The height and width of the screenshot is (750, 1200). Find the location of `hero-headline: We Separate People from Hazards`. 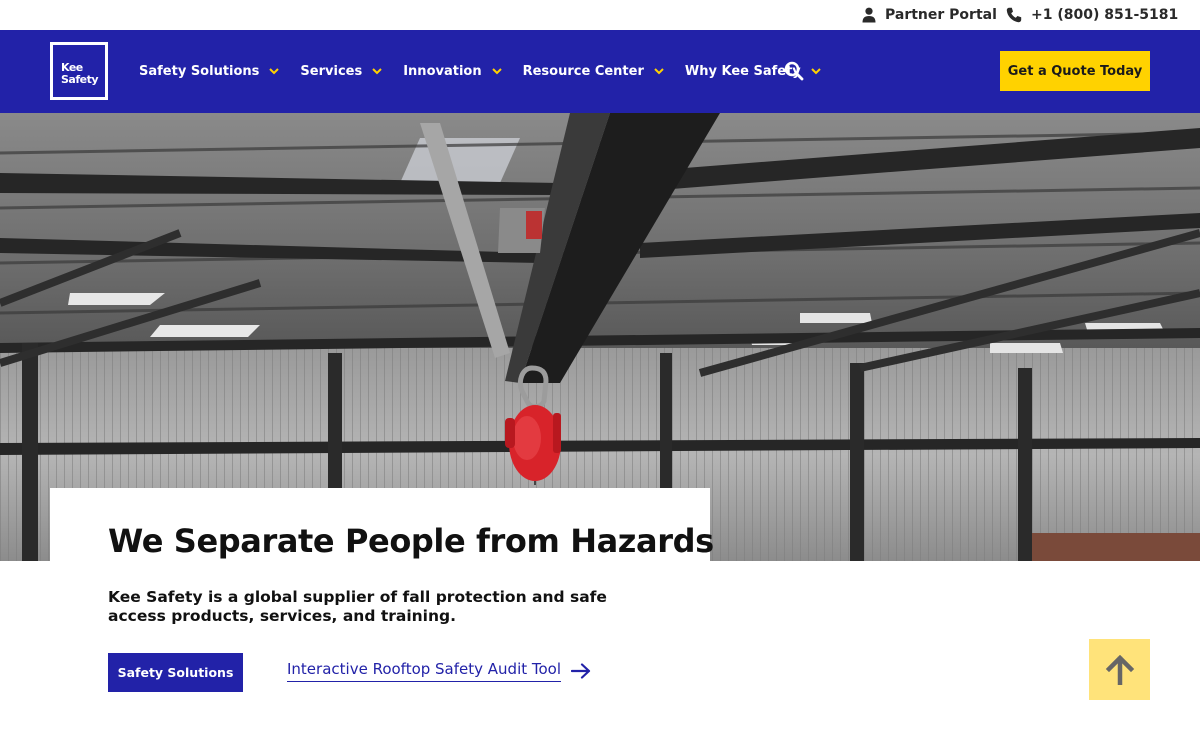

hero-headline: We Separate People from Hazards is located at coordinates (411, 541).